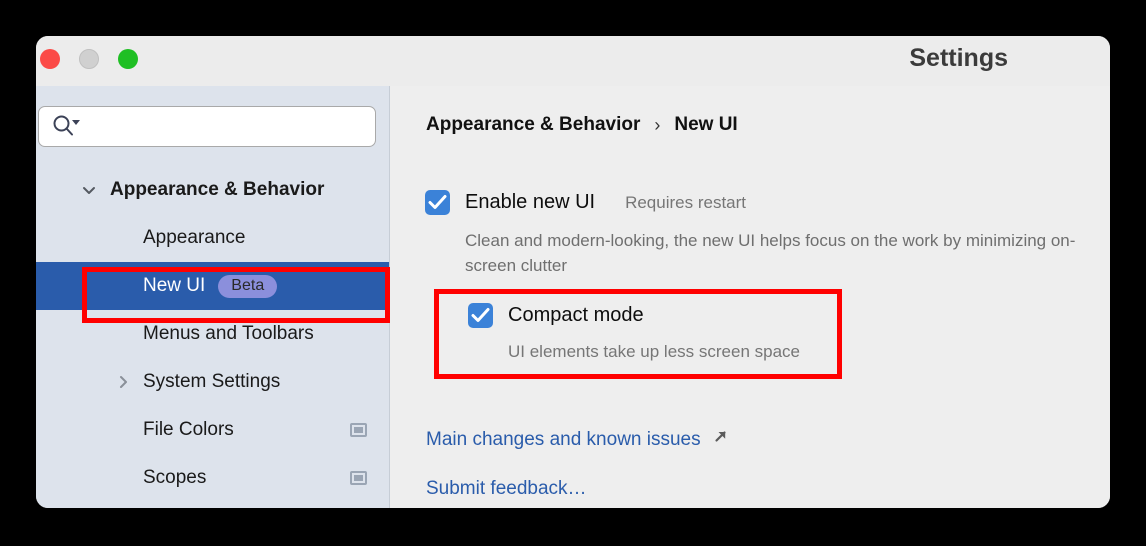 This screenshot has width=1146, height=546. Describe the element at coordinates (188, 429) in the screenshot. I see `sidebar-item-label: File Colors` at that location.